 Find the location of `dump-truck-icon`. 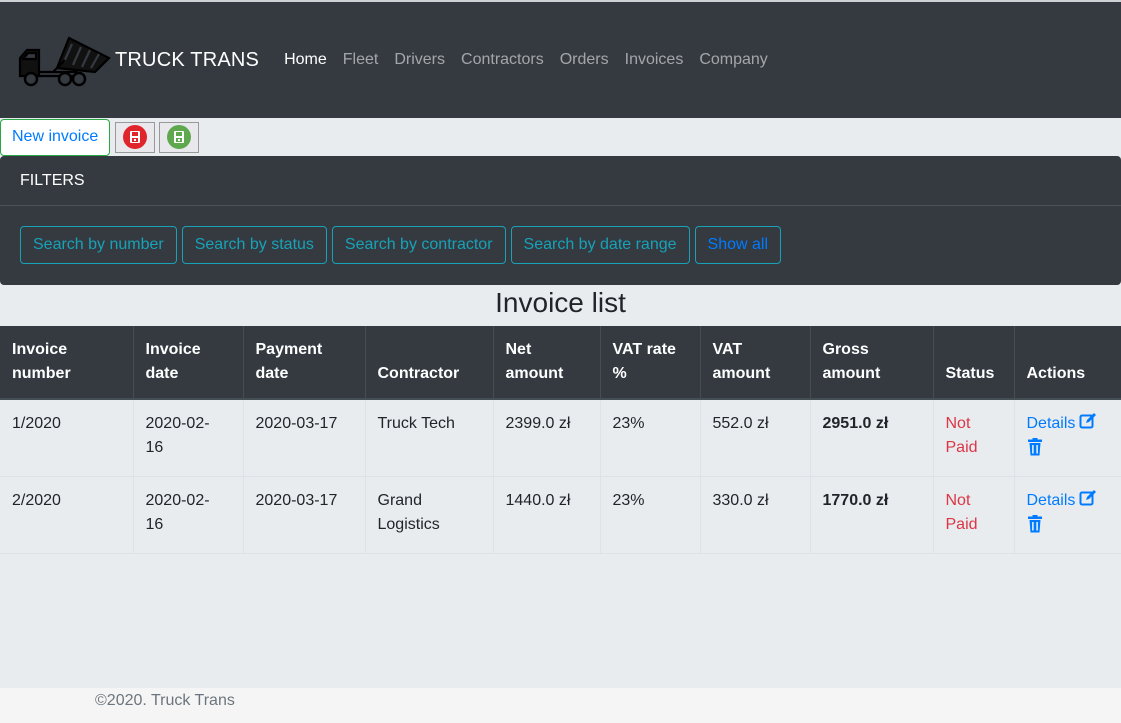

dump-truck-icon is located at coordinates (64, 61).